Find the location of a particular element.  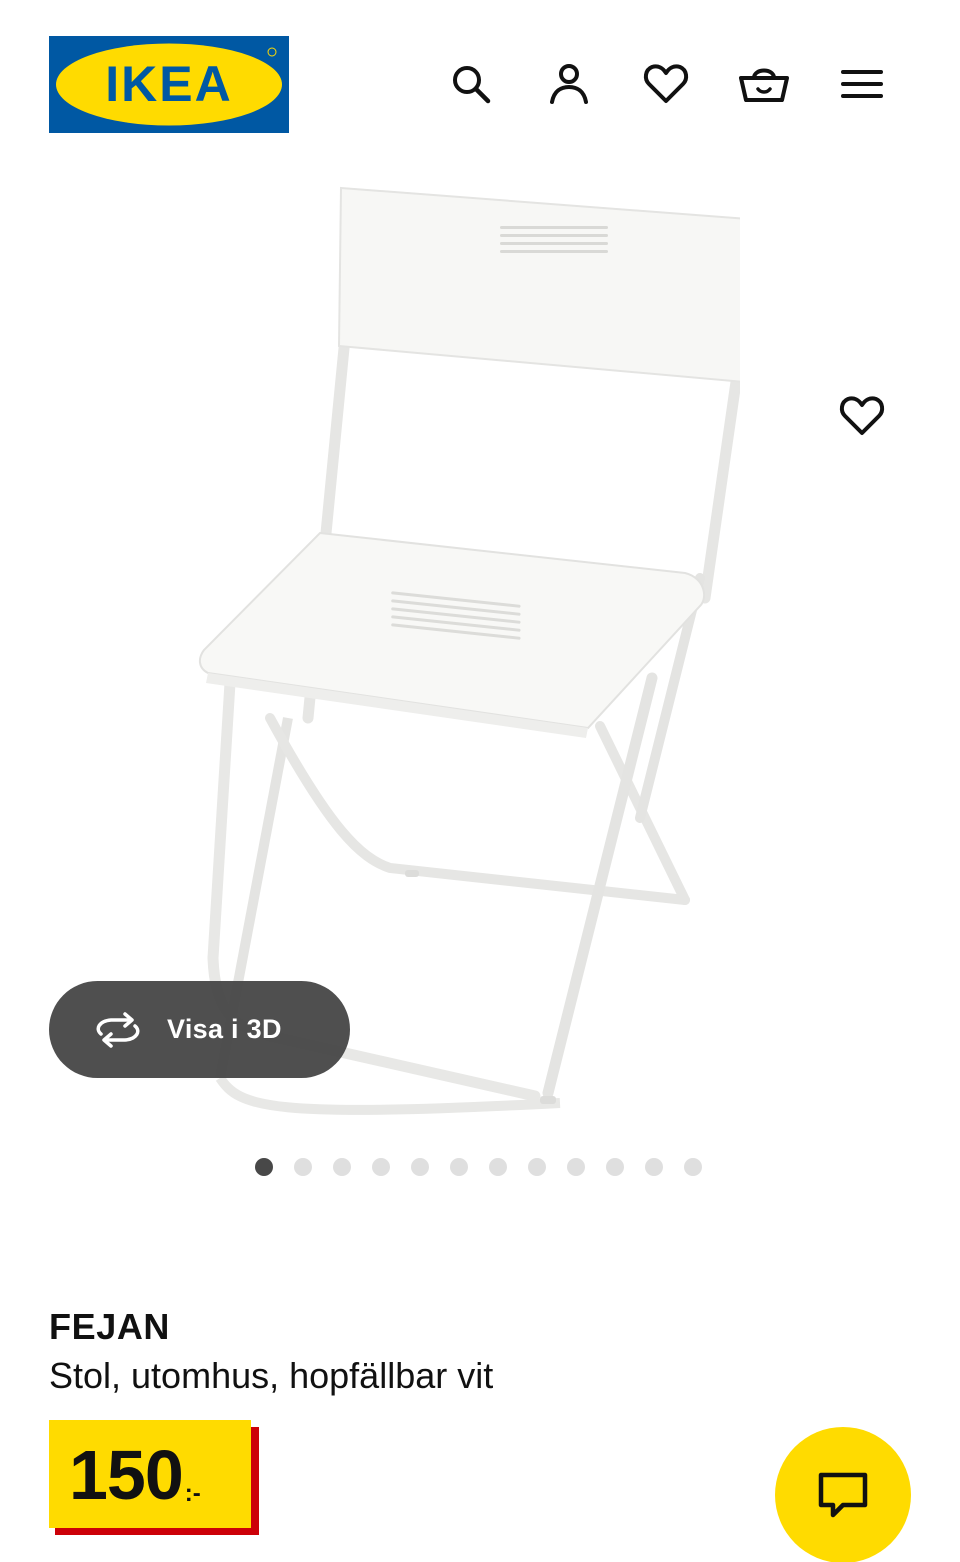

add-to-favorites-button is located at coordinates (862, 416).